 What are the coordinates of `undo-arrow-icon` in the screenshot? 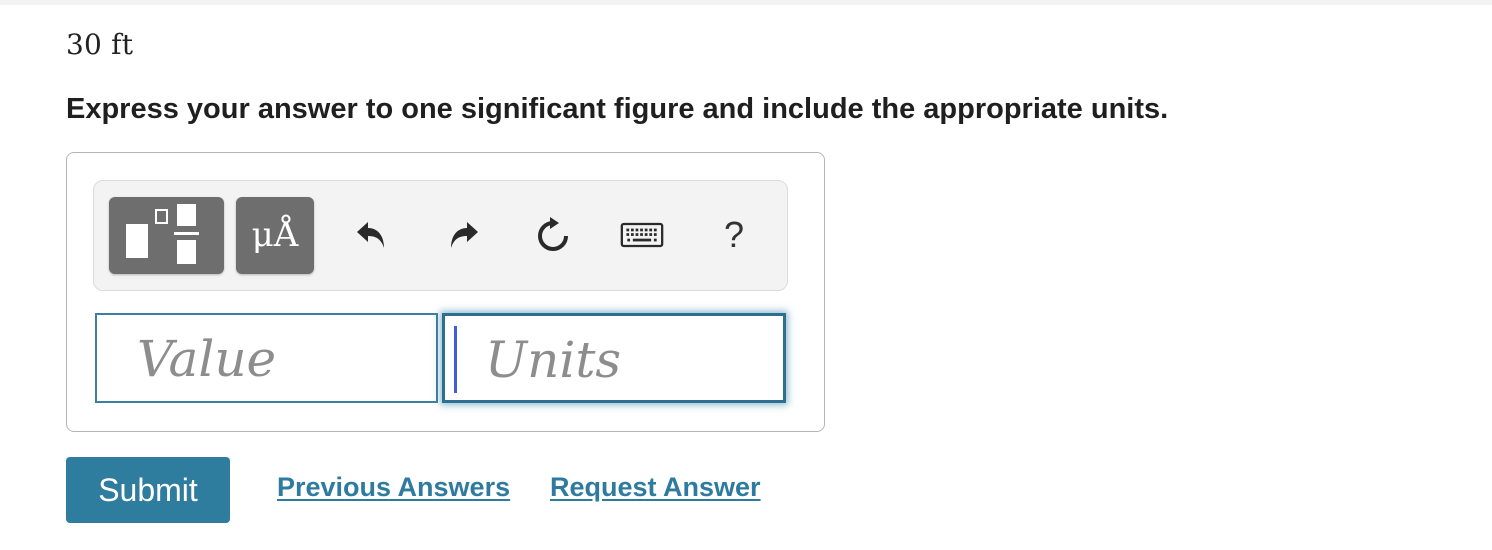 It's located at (370, 235).